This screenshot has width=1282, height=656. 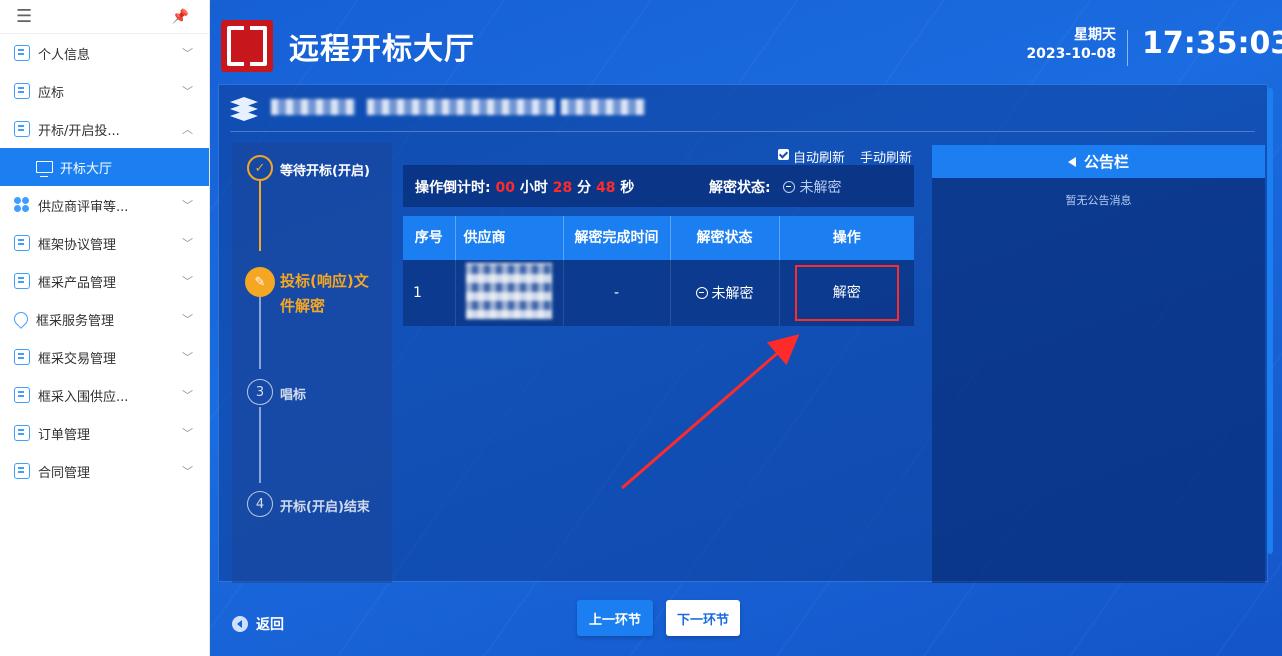 What do you see at coordinates (603, 107) in the screenshot?
I see `project-suffix-redacted` at bounding box center [603, 107].